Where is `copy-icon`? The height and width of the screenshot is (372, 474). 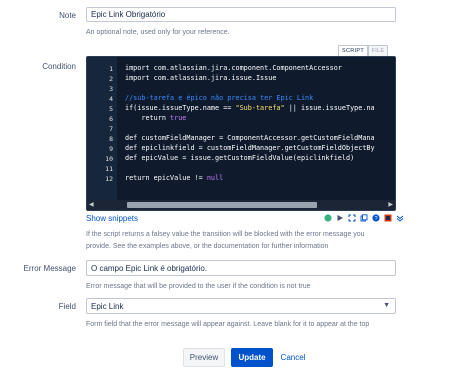 copy-icon is located at coordinates (363, 217).